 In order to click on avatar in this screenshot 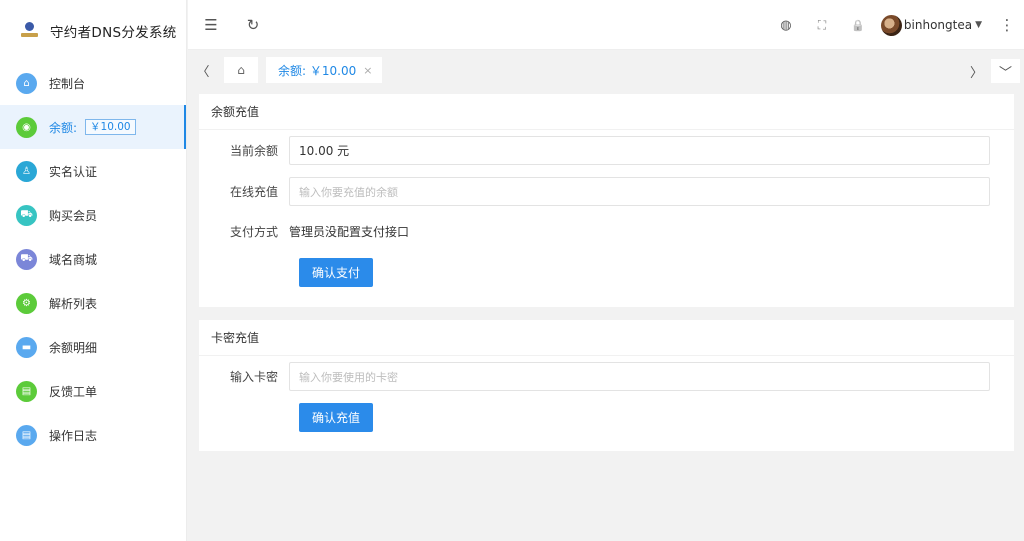, I will do `click(891, 25)`.